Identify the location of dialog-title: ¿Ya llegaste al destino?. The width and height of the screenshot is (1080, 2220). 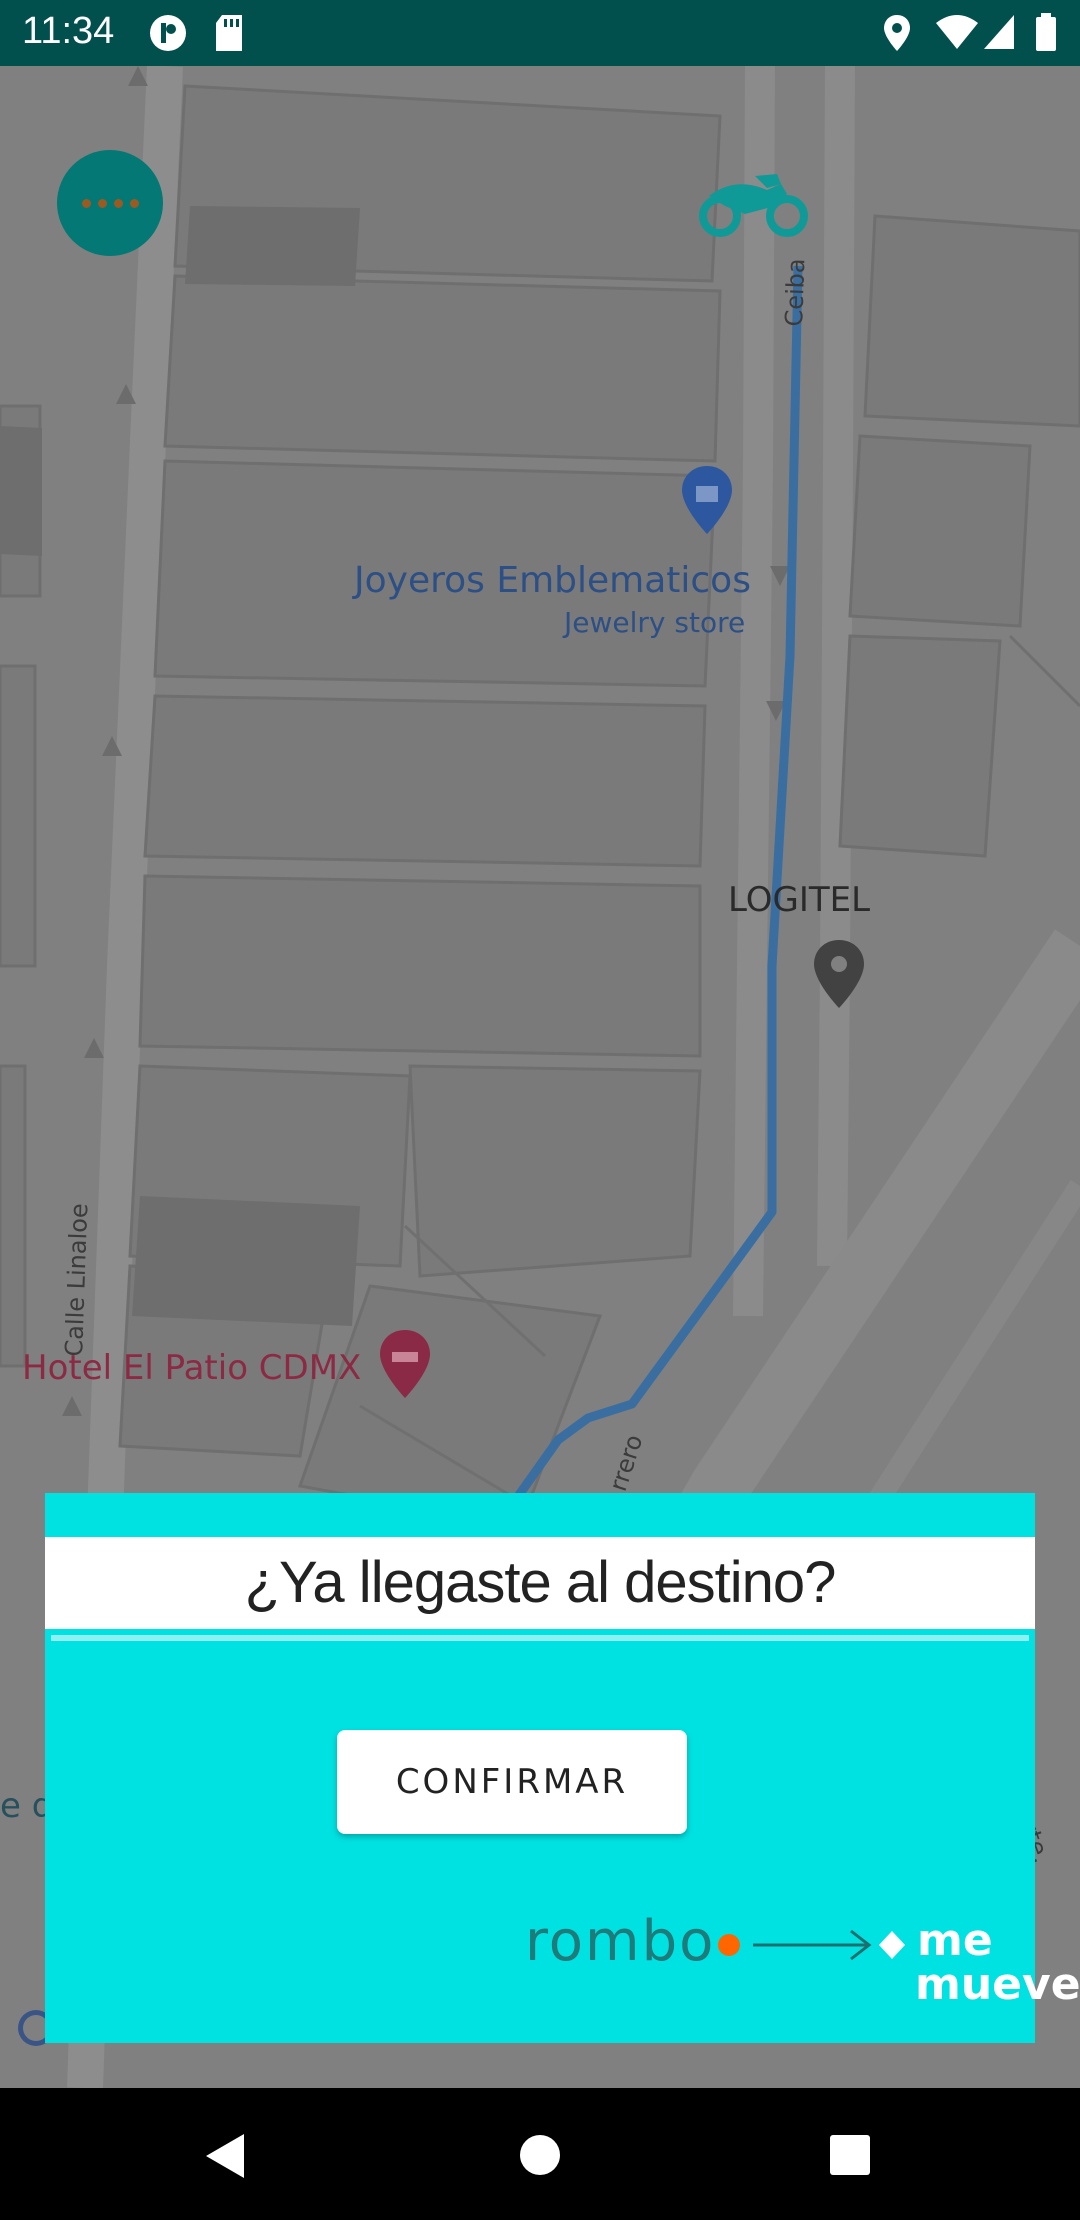
(540, 1582).